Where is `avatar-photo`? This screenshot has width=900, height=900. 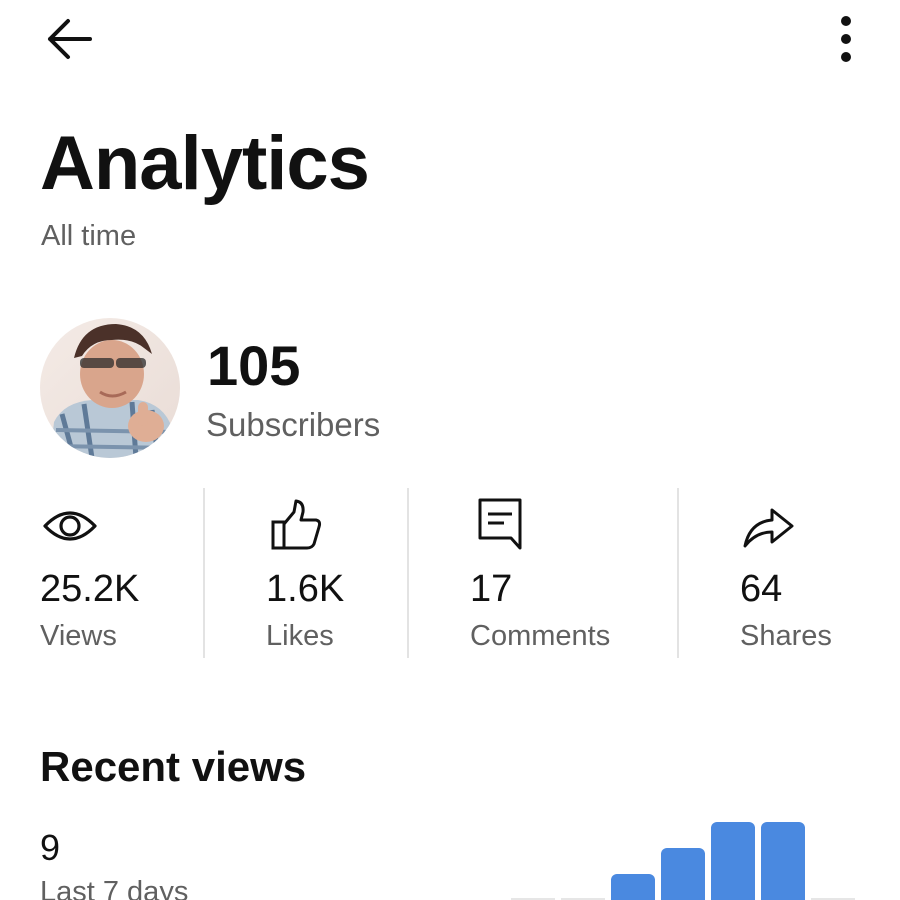 avatar-photo is located at coordinates (110, 388).